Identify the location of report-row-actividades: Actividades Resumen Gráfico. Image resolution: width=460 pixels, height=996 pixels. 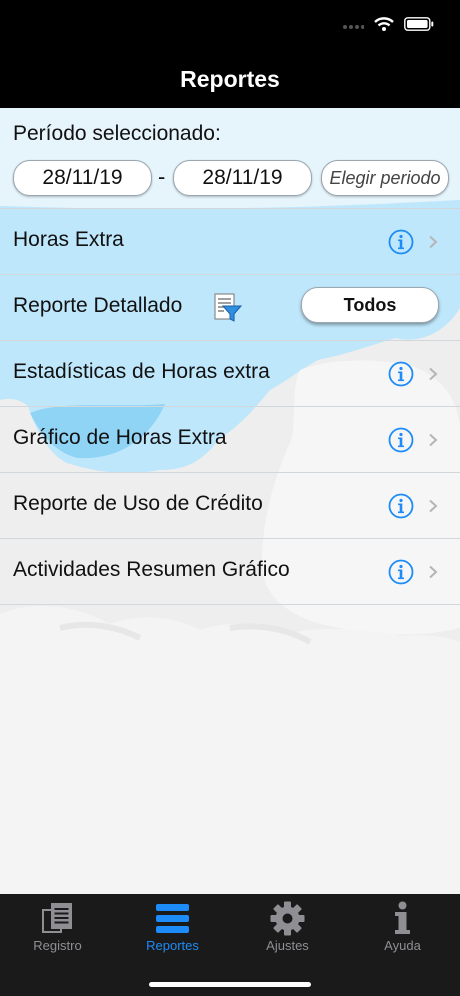
(230, 571).